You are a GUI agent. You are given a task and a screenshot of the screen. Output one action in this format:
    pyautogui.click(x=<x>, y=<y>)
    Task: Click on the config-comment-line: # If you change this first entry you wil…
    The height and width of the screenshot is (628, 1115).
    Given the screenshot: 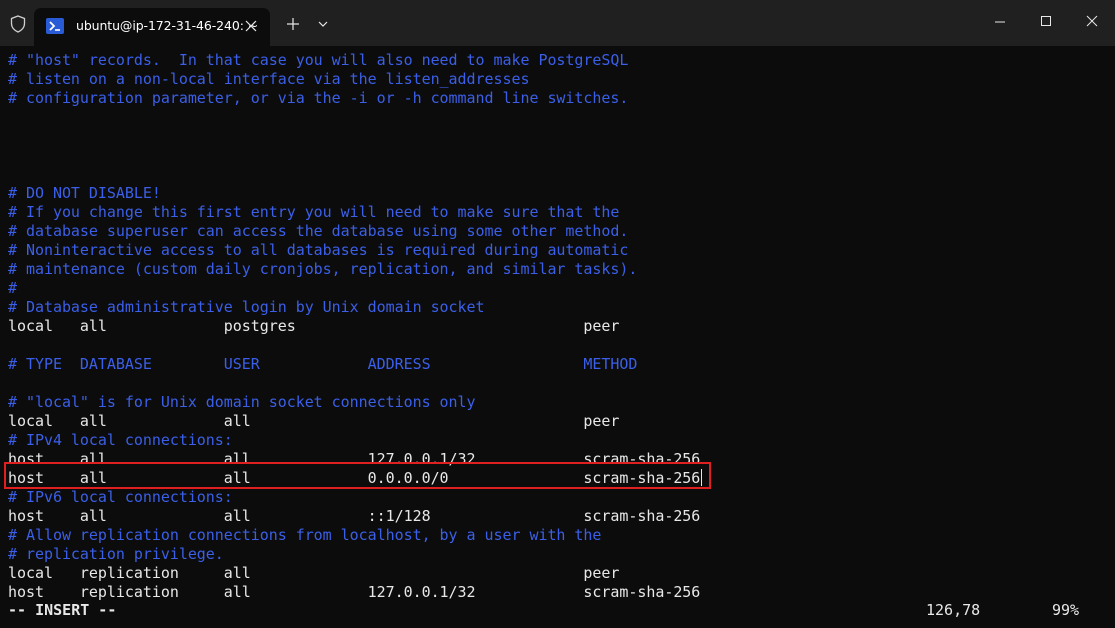 What is the action you would take?
    pyautogui.click(x=355, y=212)
    